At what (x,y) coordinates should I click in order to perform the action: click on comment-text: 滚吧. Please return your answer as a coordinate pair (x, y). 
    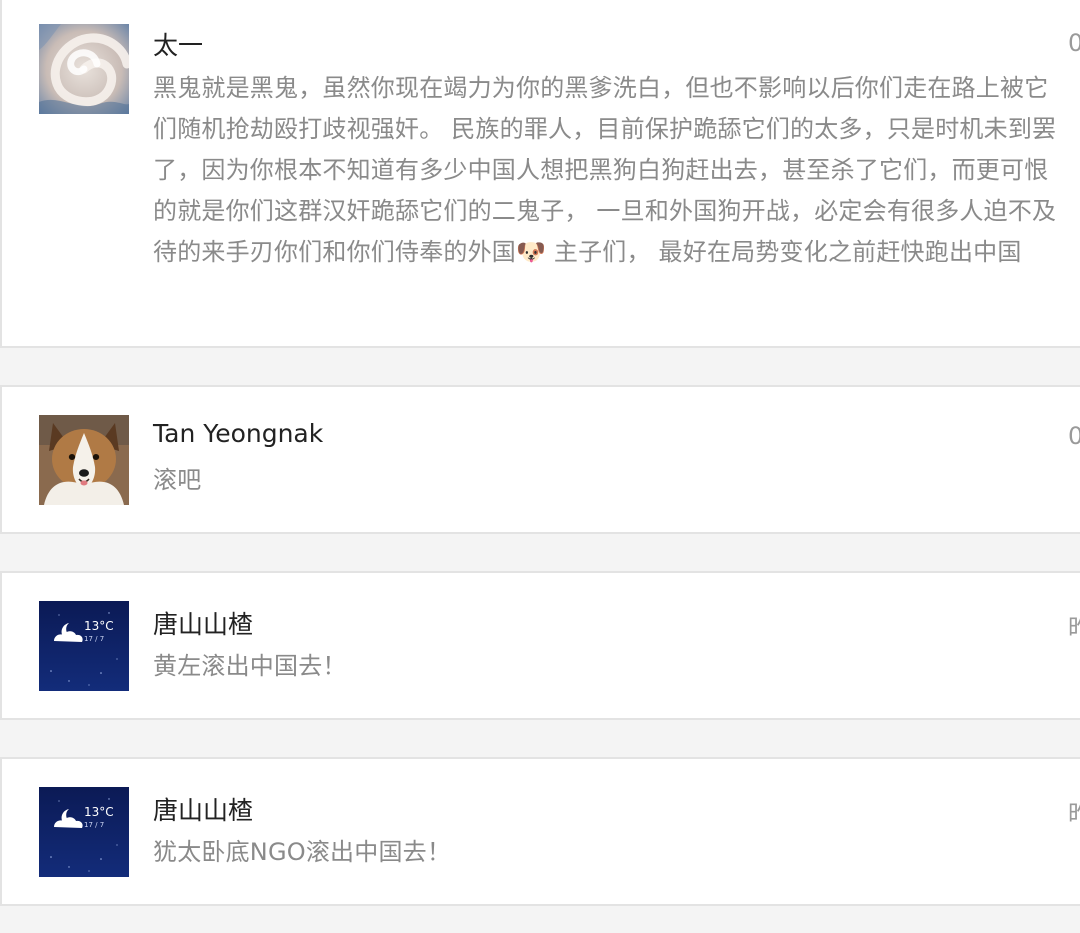
    Looking at the image, I should click on (177, 480).